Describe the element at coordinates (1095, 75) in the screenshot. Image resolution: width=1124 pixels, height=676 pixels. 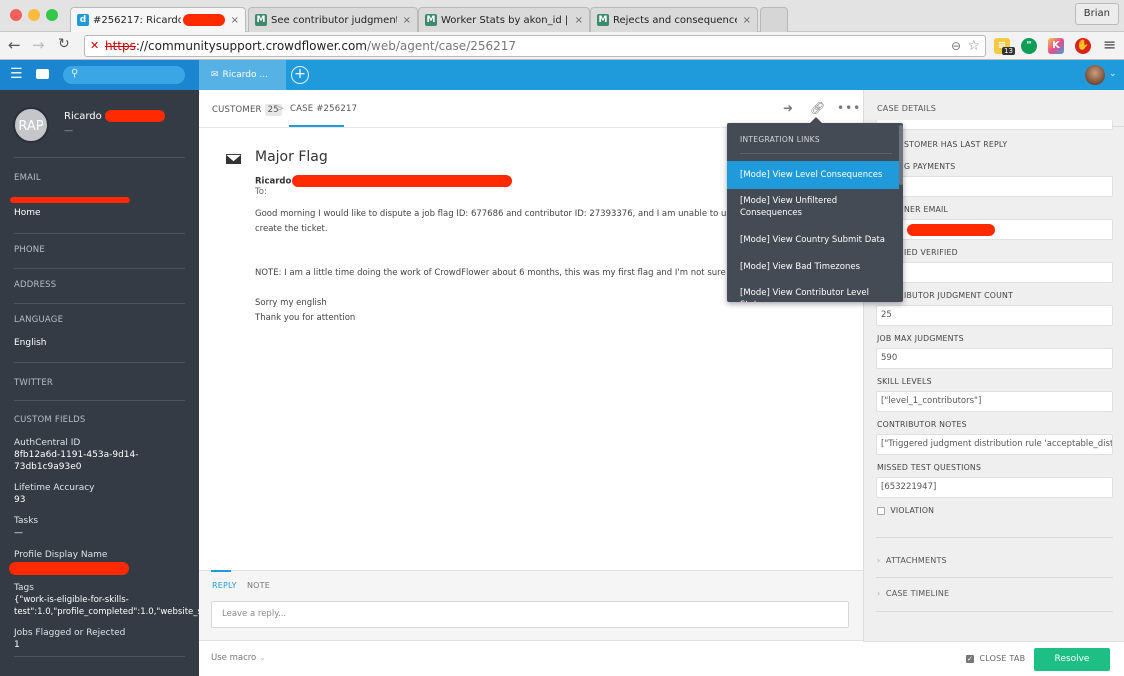
I see `agent-avatar` at that location.